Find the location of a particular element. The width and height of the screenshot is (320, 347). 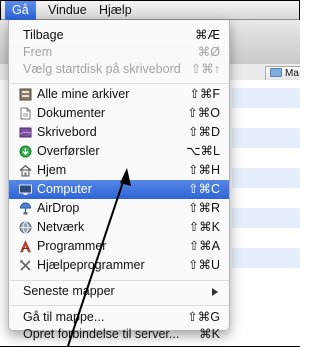

documents-icon is located at coordinates (25, 113).